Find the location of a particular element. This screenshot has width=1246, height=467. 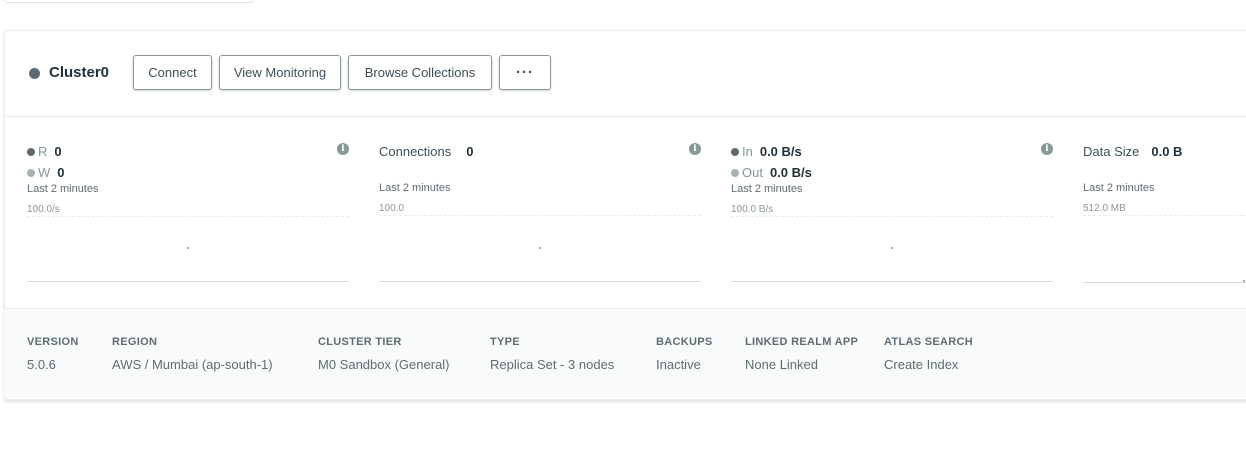

metric-writes: W0 is located at coordinates (46, 173).